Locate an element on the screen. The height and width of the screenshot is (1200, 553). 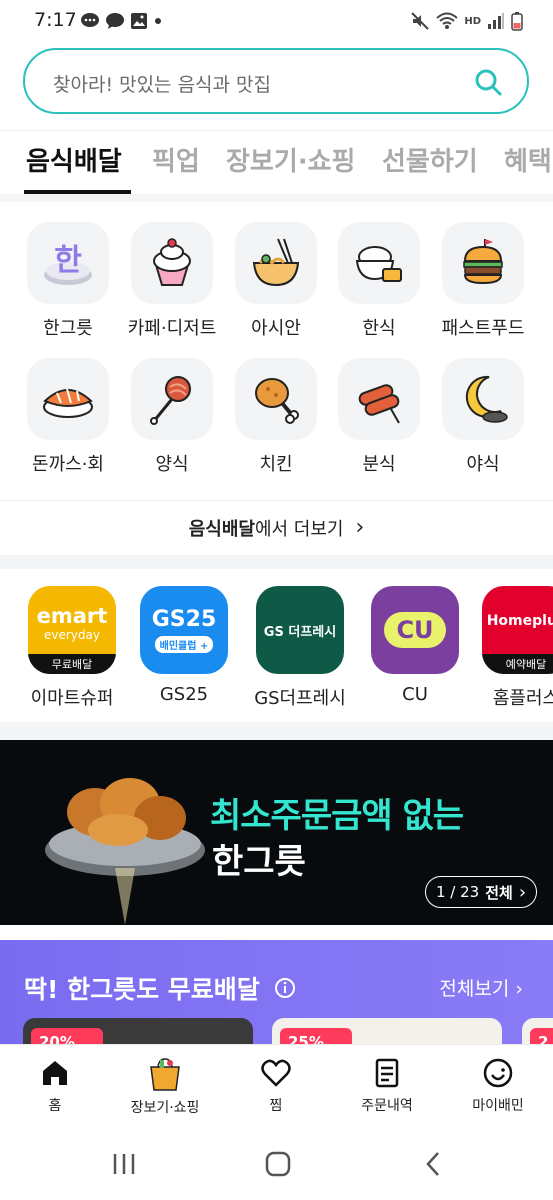
store-homeplus: Homeplus 예약배달 홈플러스 is located at coordinates (510, 648).